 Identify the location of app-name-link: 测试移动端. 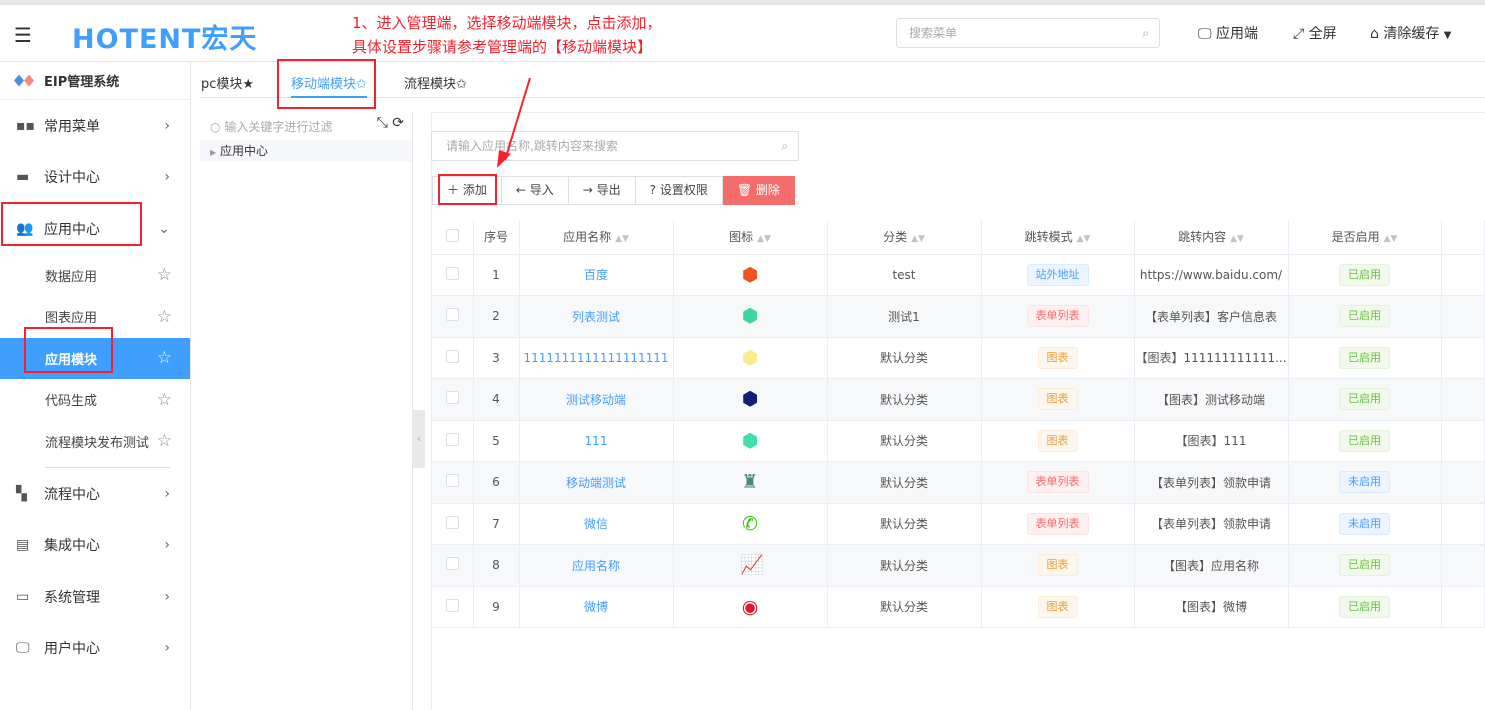
(596, 400).